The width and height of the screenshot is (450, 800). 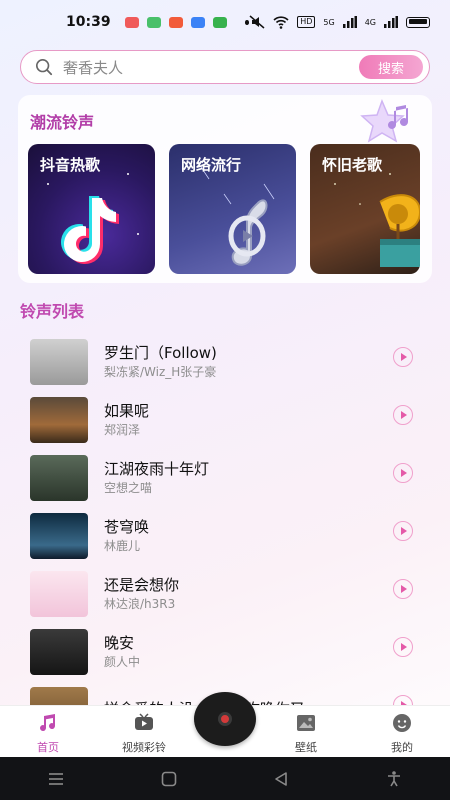 I want to click on search-bar: 奢香夫人 搜索, so click(x=225, y=67).